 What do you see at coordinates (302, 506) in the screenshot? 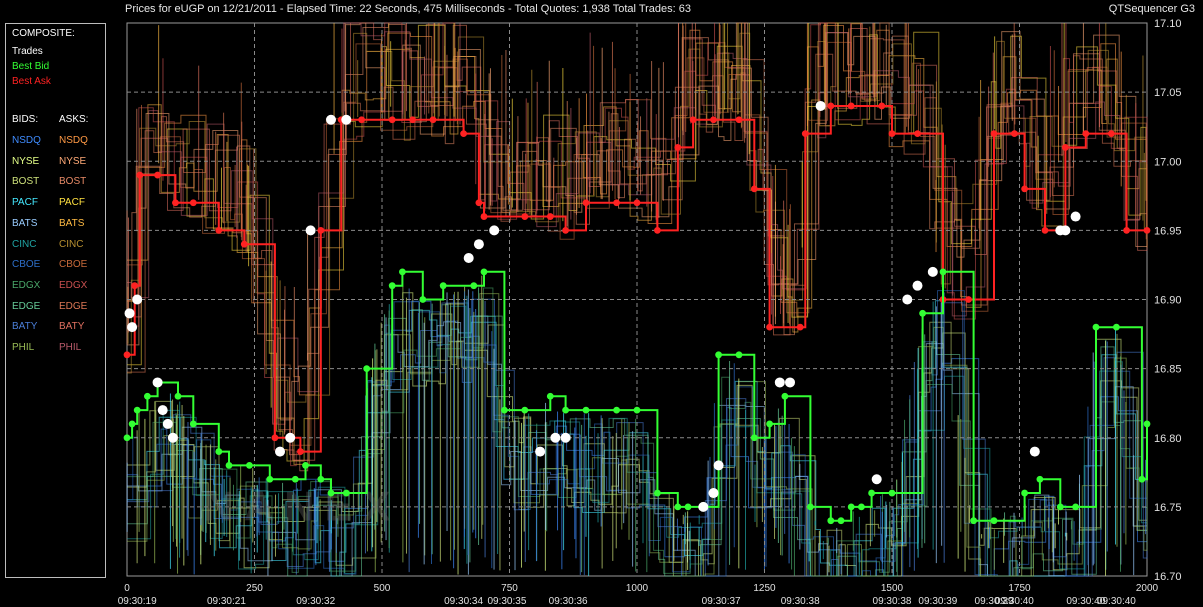
I see `watermark: NANEX` at bounding box center [302, 506].